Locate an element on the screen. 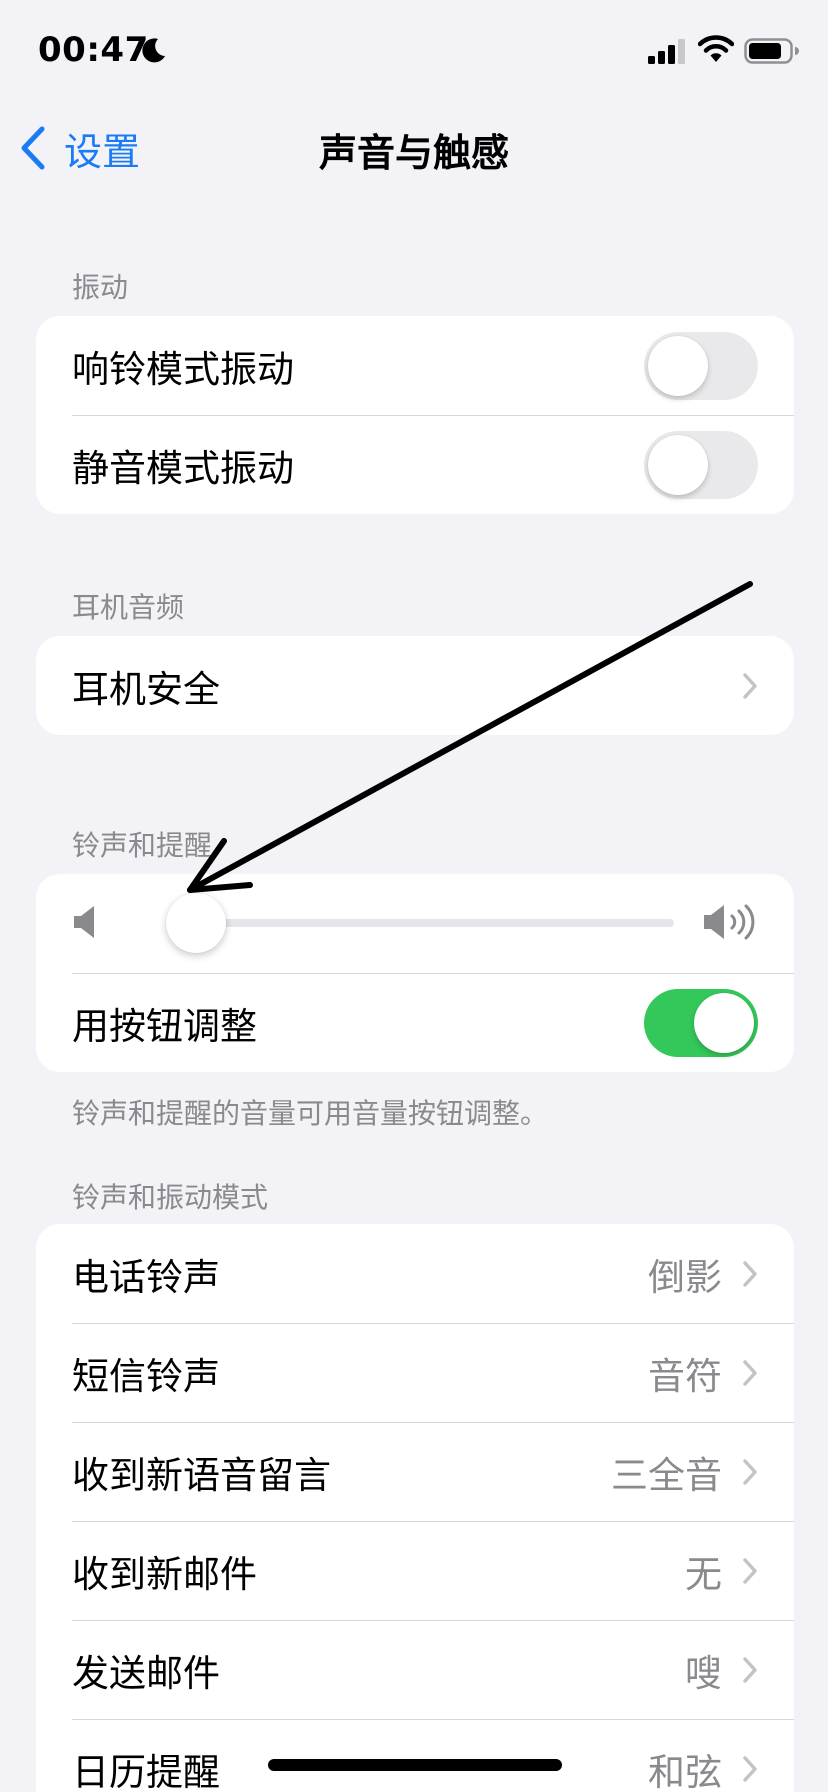 This screenshot has width=828, height=1792. text-tone-value: 音符 is located at coordinates (685, 1376).